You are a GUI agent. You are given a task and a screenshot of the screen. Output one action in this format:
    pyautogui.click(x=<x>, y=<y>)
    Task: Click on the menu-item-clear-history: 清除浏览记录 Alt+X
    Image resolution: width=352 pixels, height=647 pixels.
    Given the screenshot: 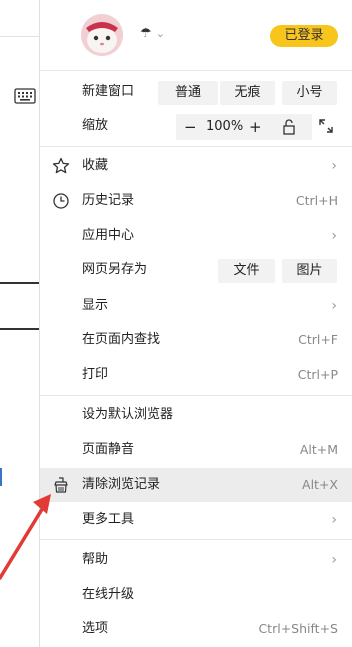 What is the action you would take?
    pyautogui.click(x=196, y=485)
    